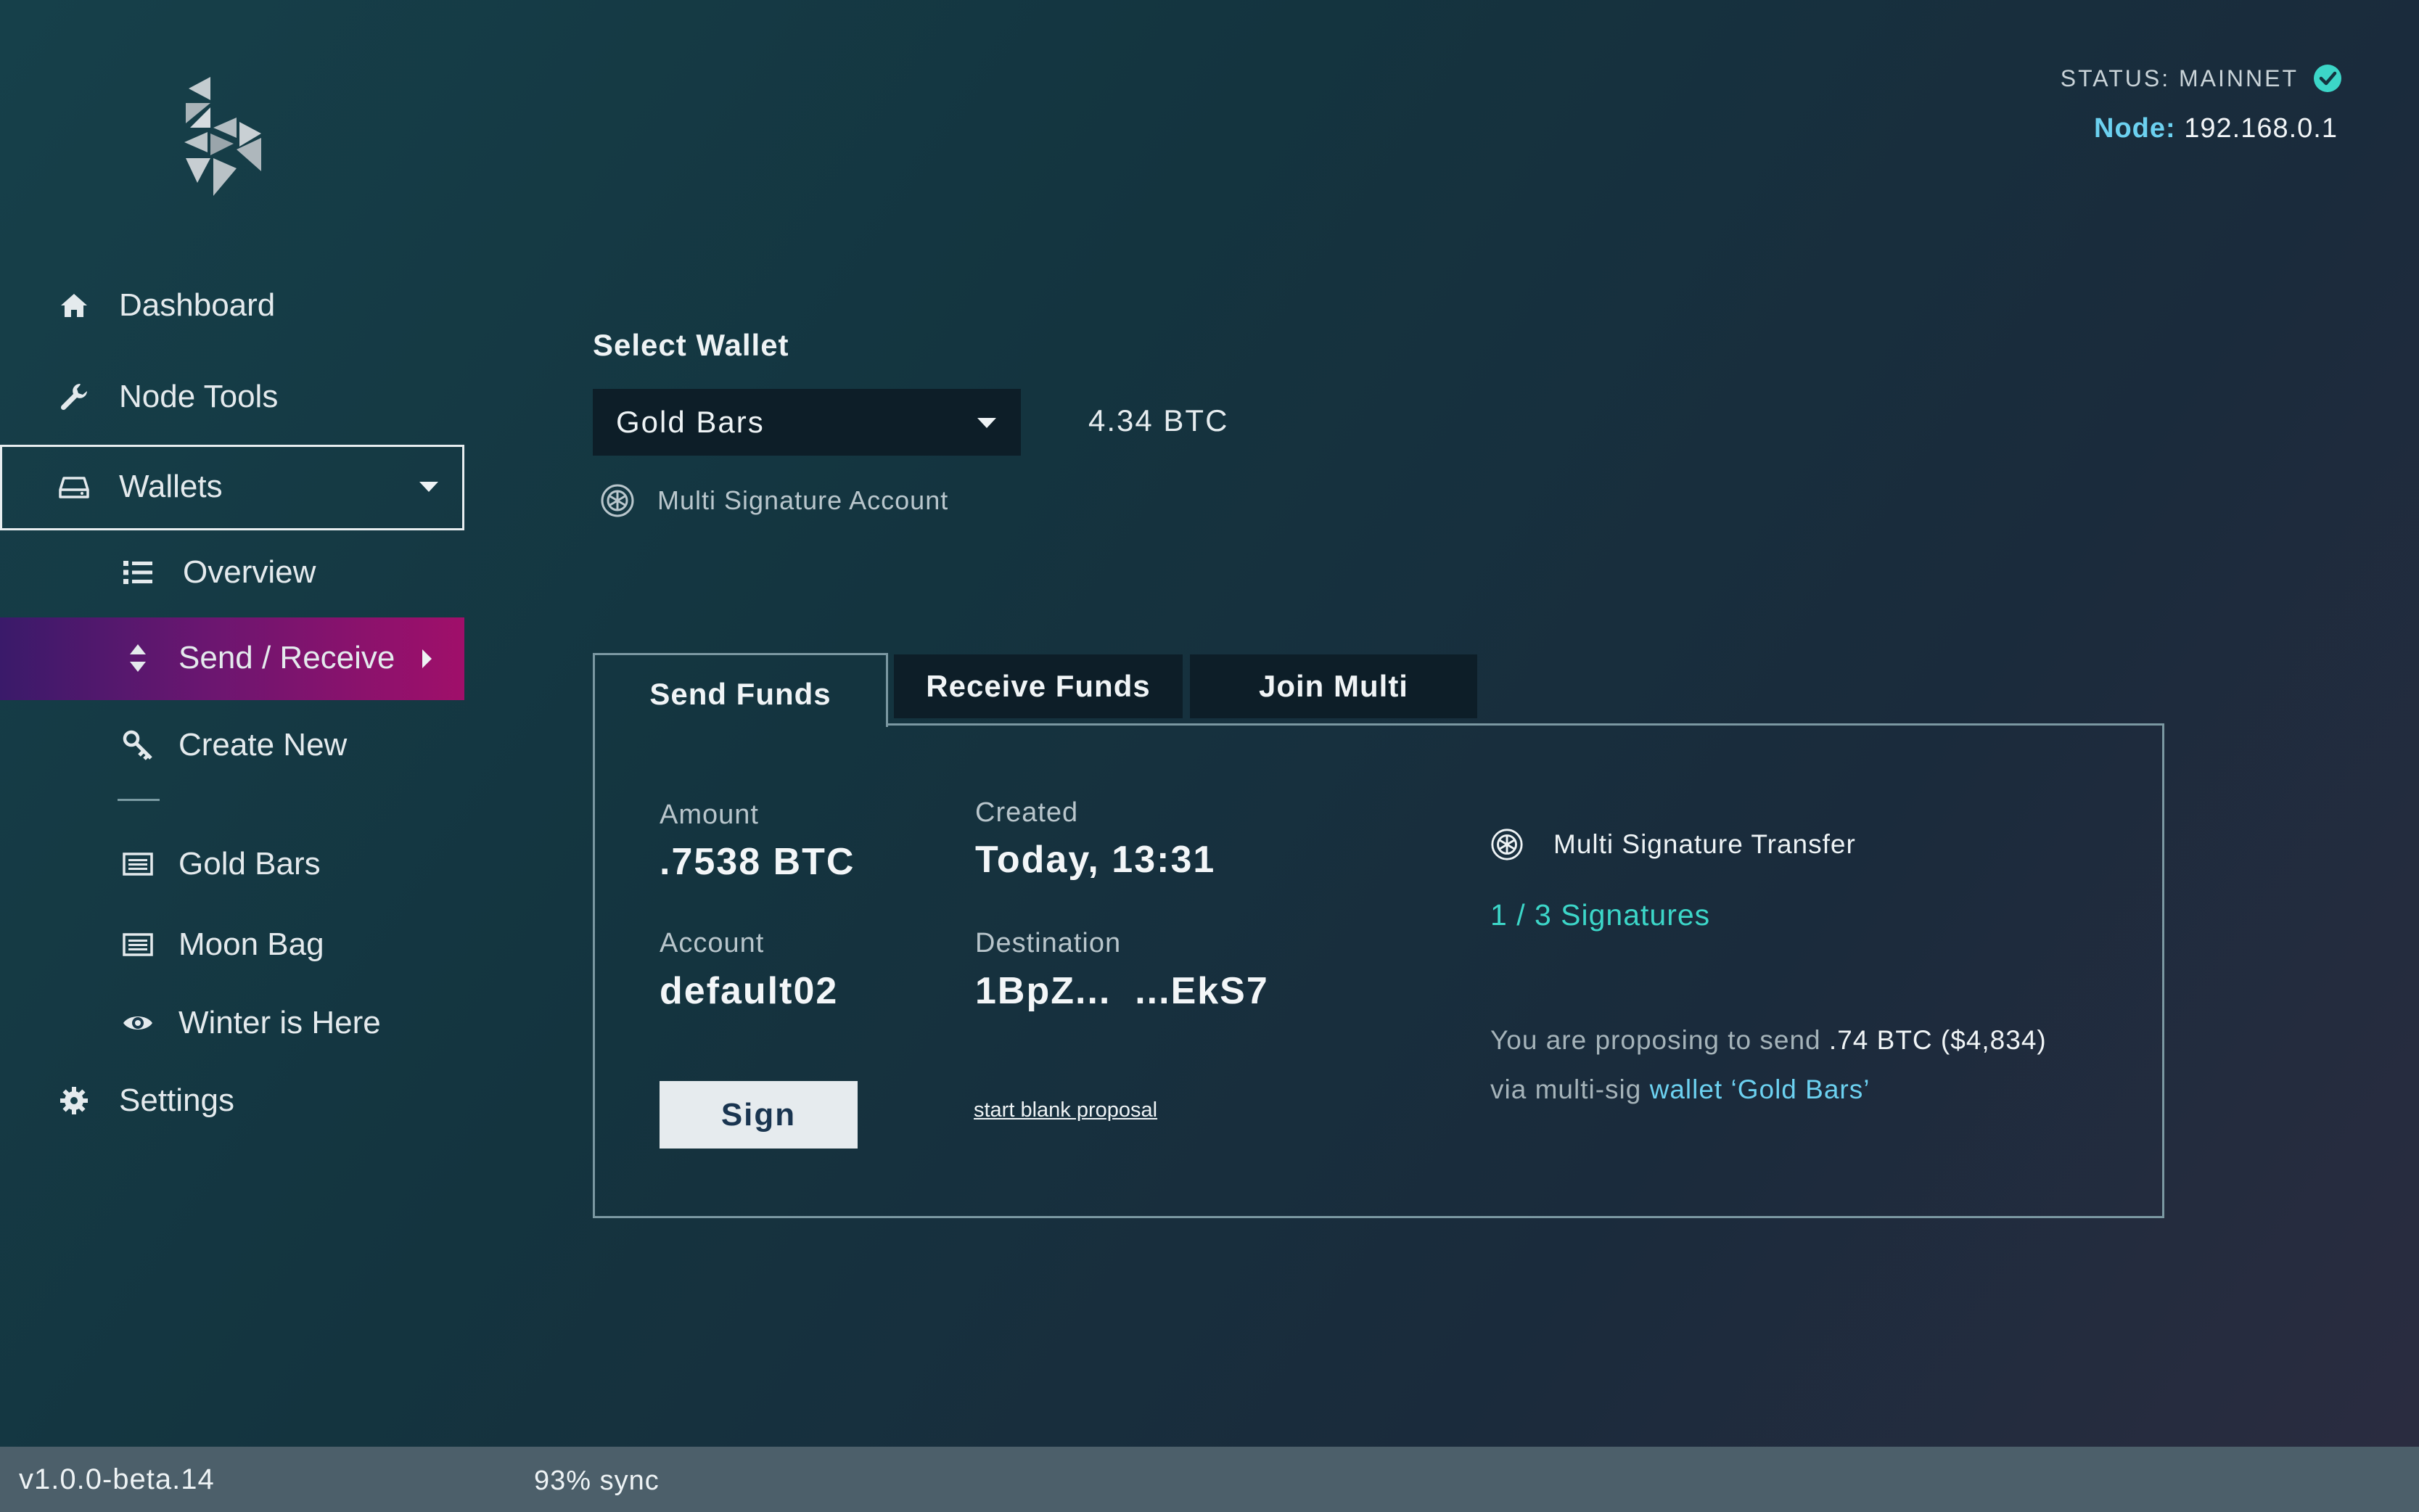  Describe the element at coordinates (199, 397) in the screenshot. I see `sidebar-item-label: Node Tools` at that location.